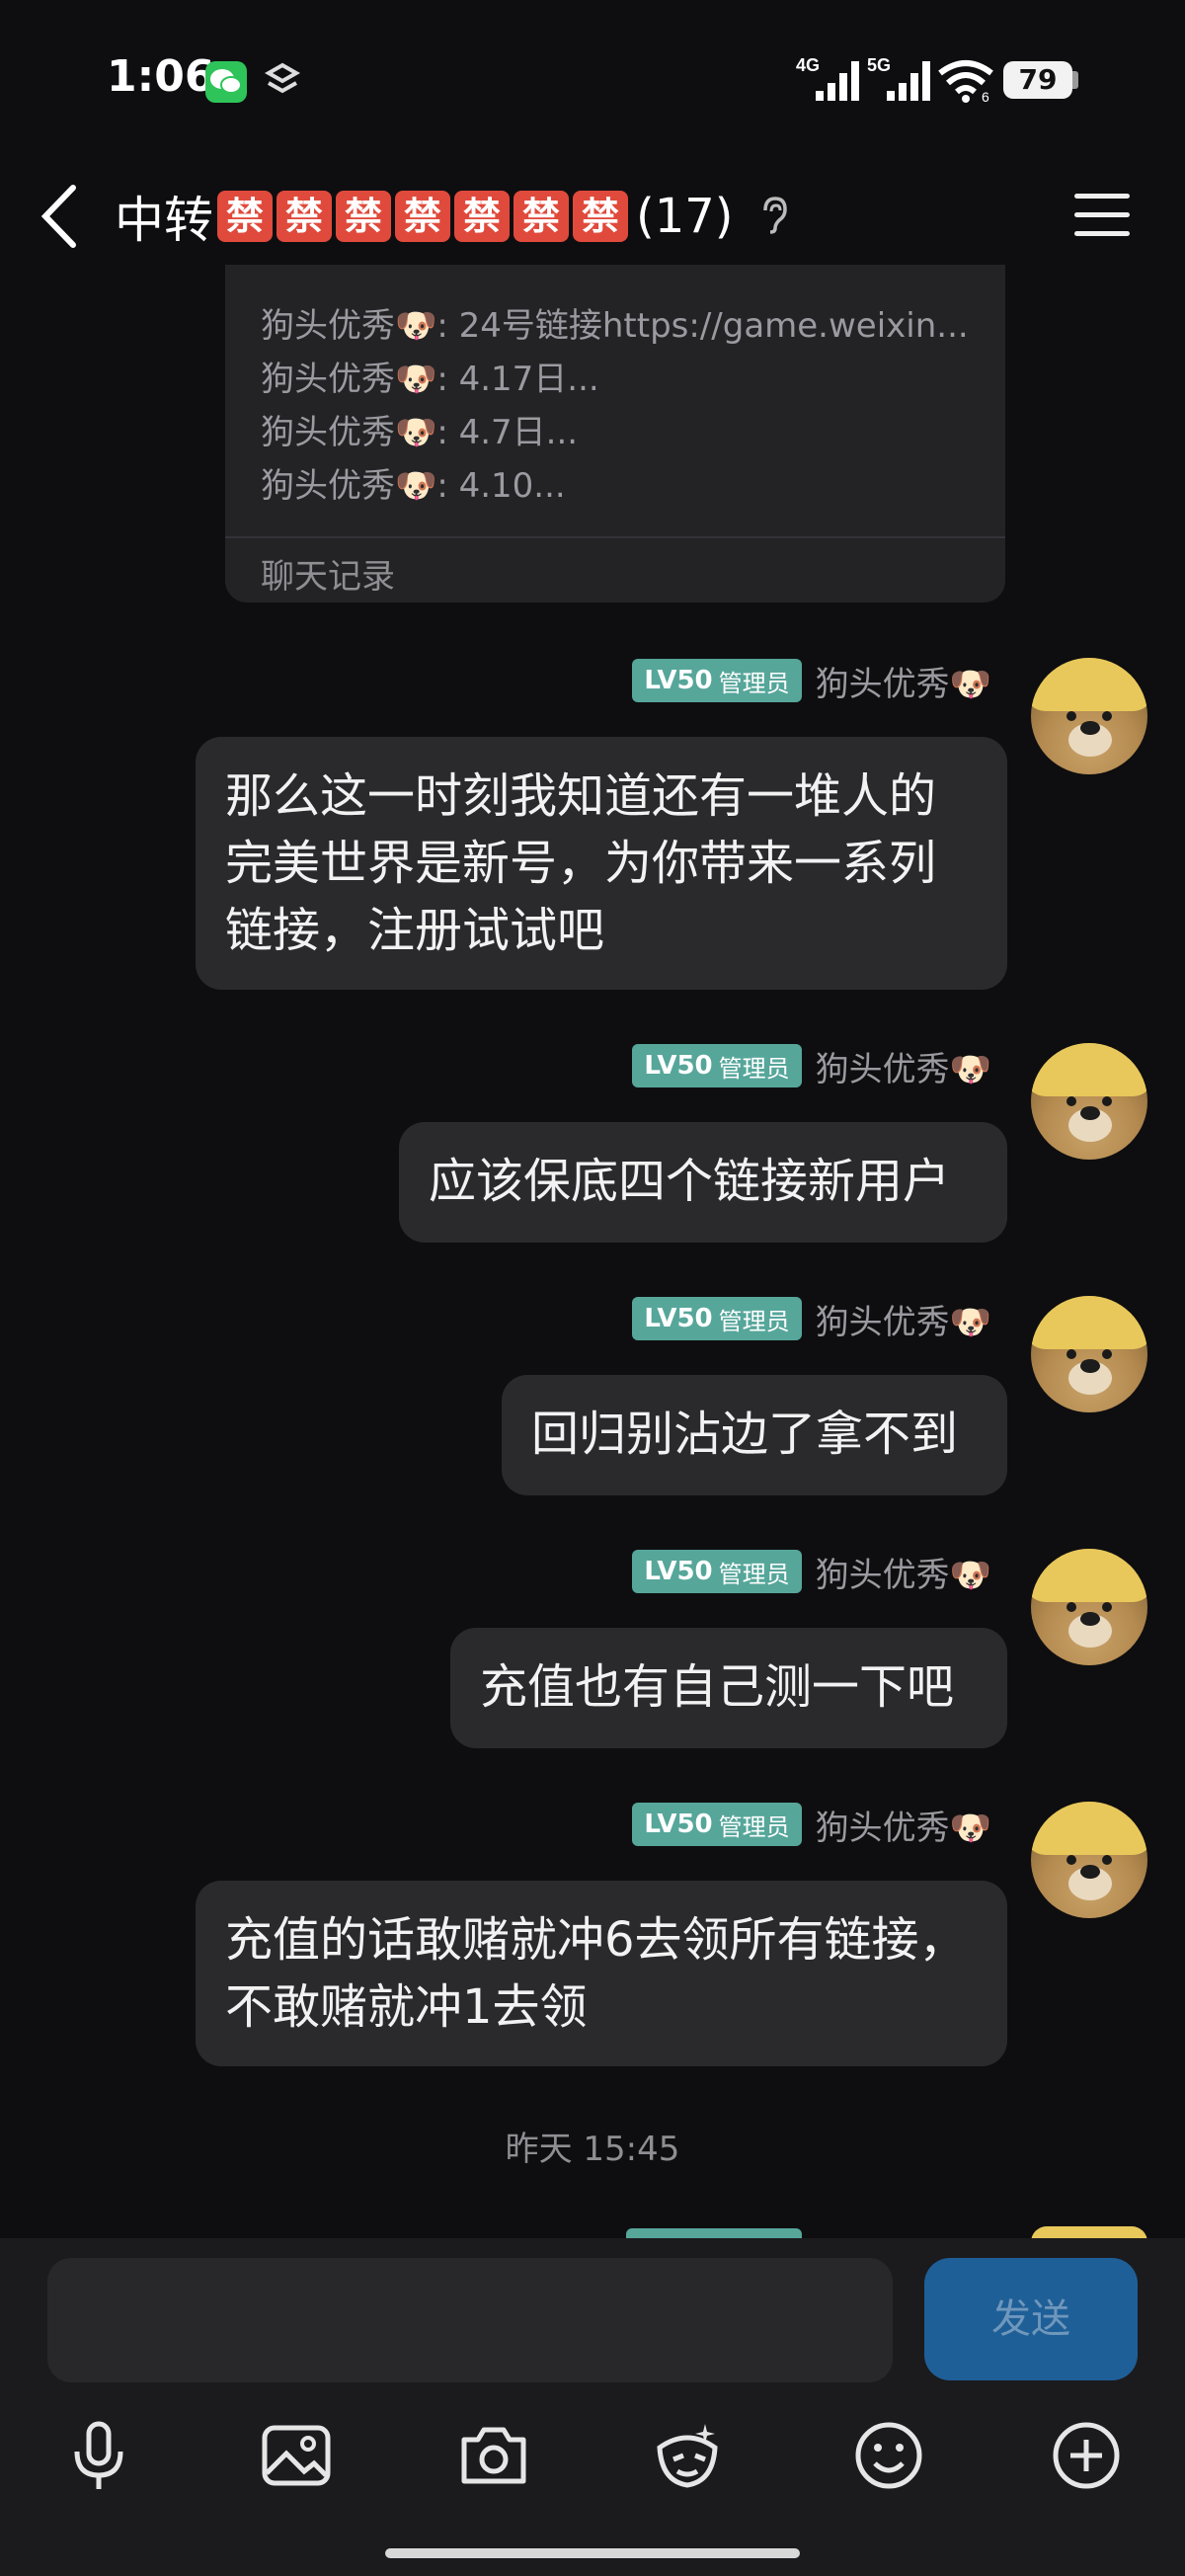 The width and height of the screenshot is (1185, 2576). Describe the element at coordinates (986, 96) in the screenshot. I see `wifi-label: 6` at that location.